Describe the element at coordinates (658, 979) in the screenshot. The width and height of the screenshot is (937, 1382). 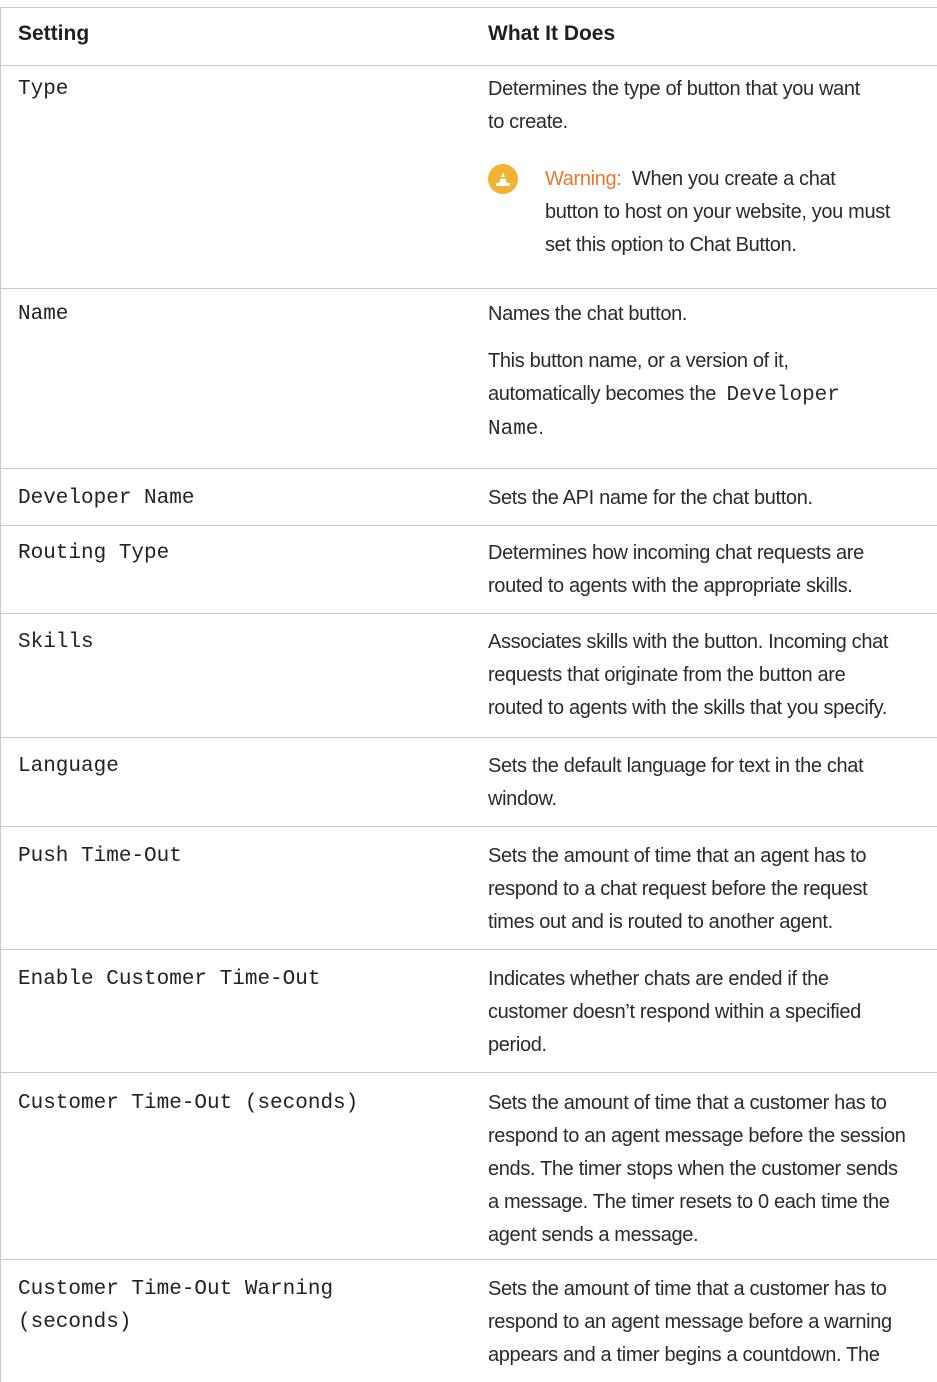
I see `description-line: Indicates whether chats are ended if the` at that location.